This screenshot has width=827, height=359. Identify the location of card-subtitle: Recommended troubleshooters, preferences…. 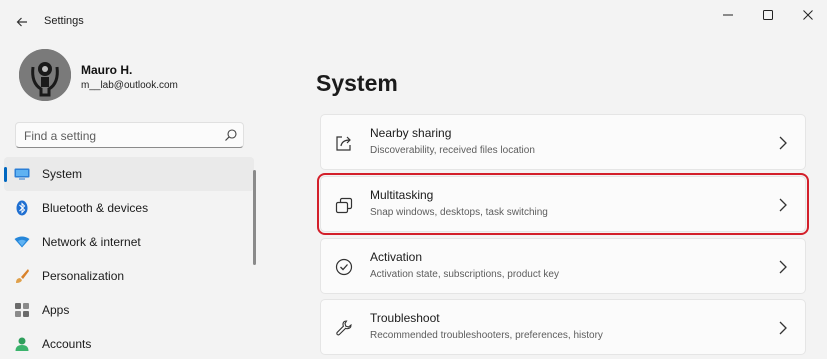
(486, 335).